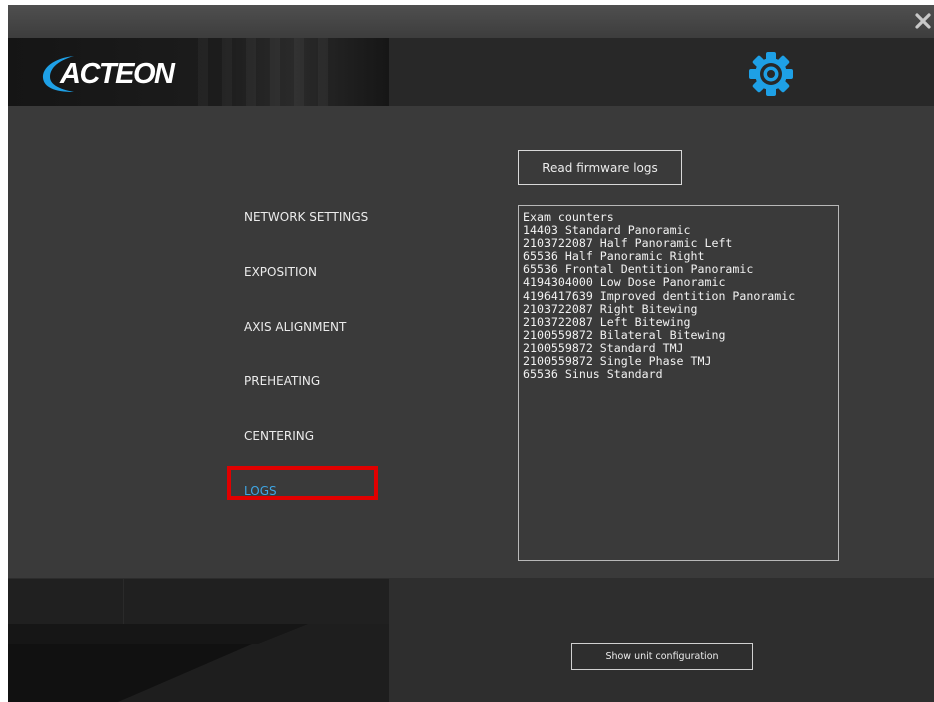 This screenshot has height=702, width=934. What do you see at coordinates (198, 601) in the screenshot?
I see `footer-left-upper-panel` at bounding box center [198, 601].